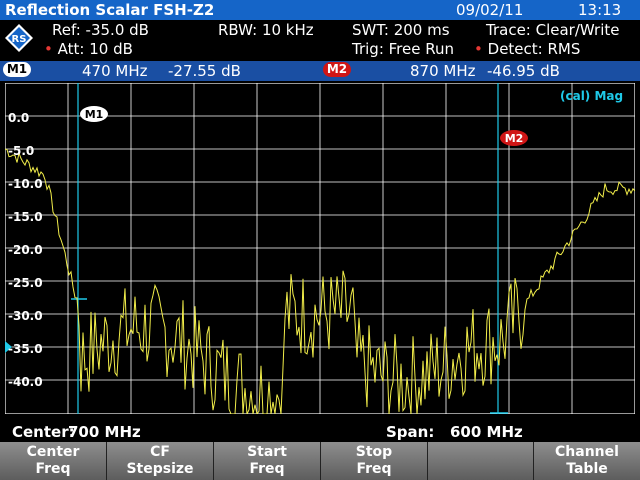 The width and height of the screenshot is (640, 480). What do you see at coordinates (25, 250) in the screenshot?
I see `y-tick-label: -20.0` at bounding box center [25, 250].